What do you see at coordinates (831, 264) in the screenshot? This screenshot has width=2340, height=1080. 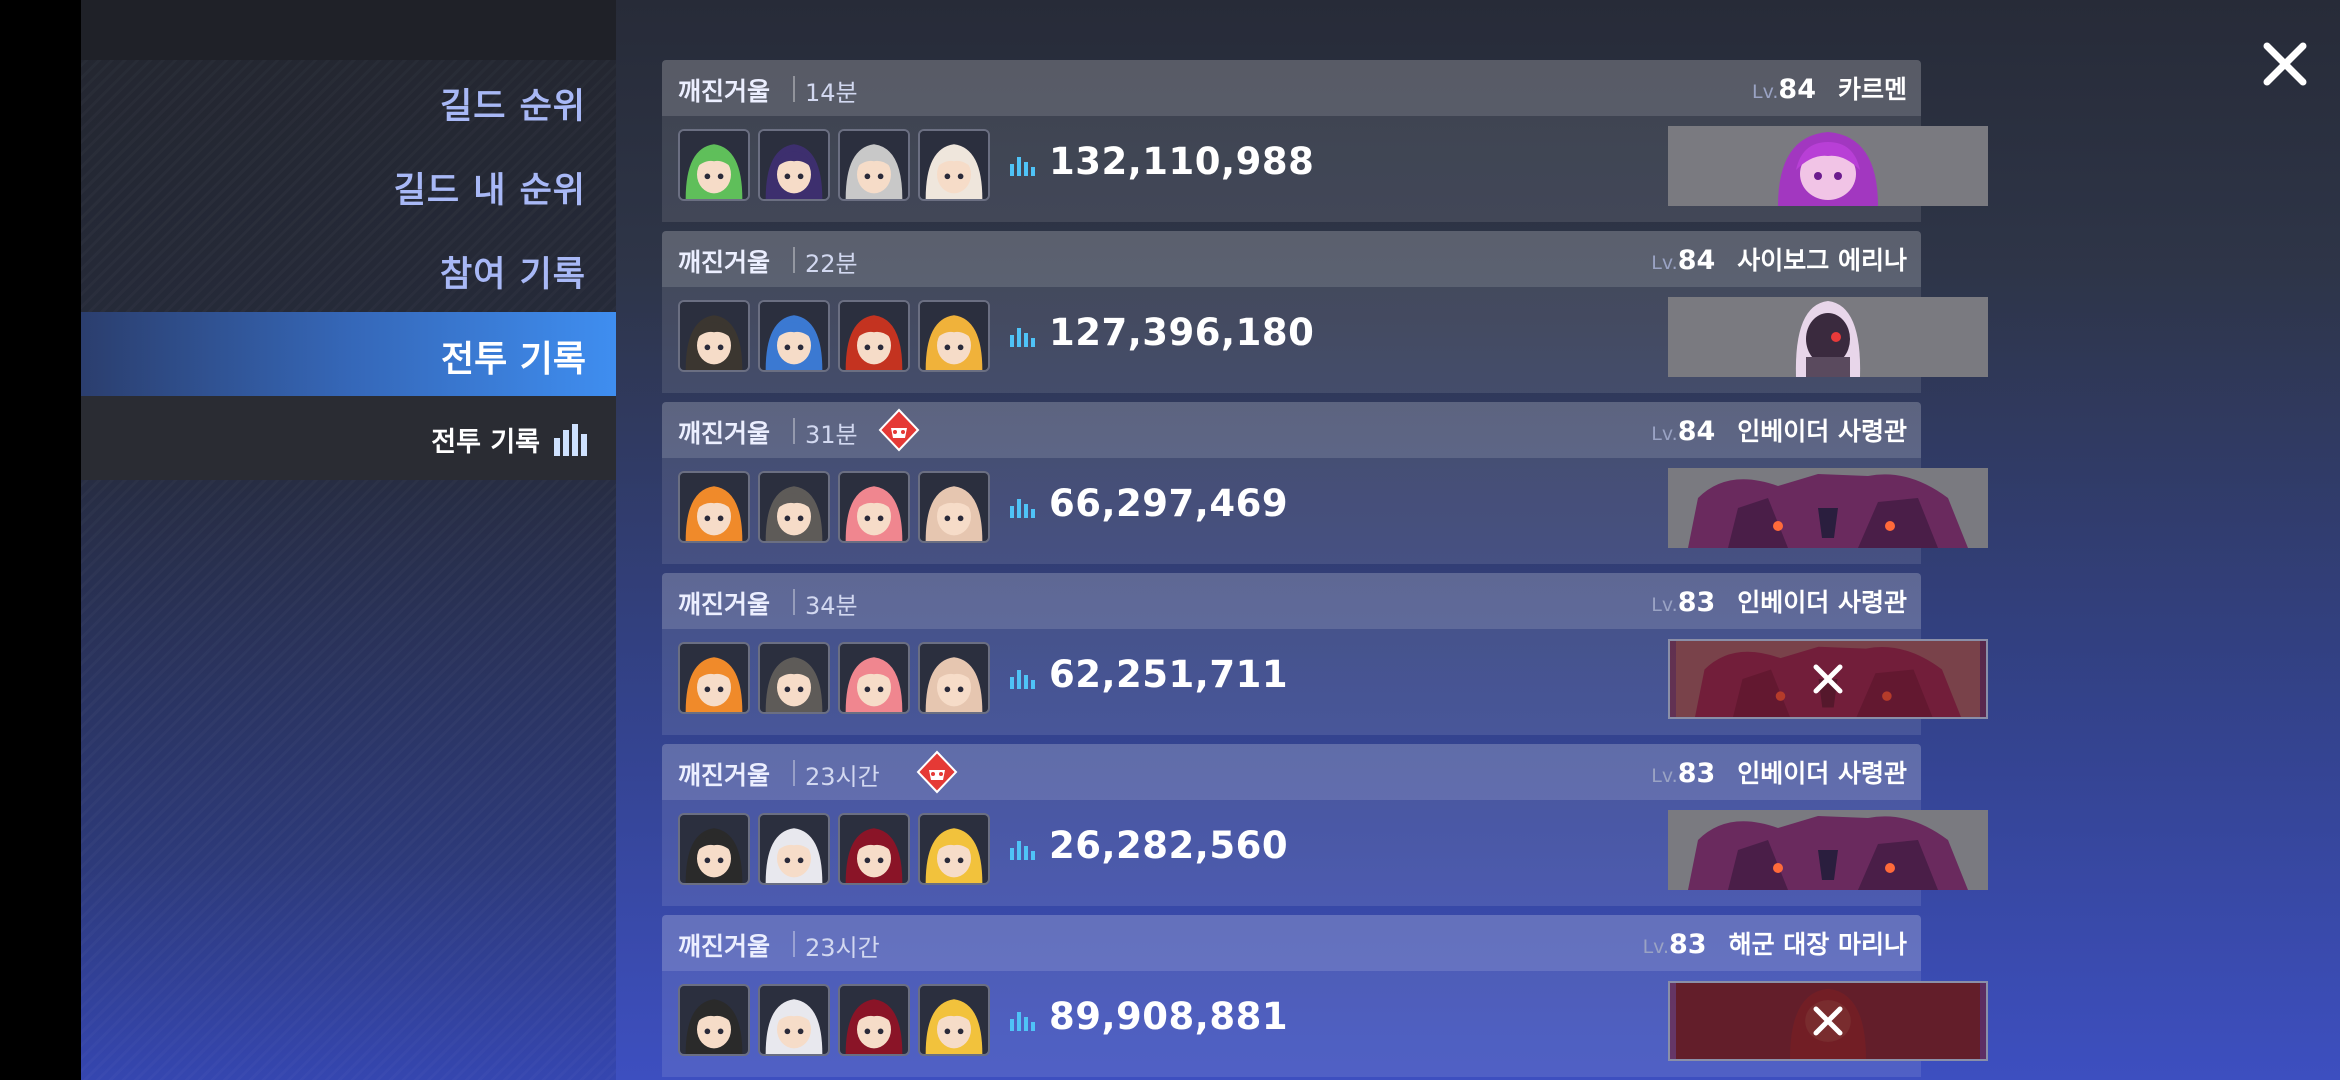 I see `record-time-ago: 22분` at bounding box center [831, 264].